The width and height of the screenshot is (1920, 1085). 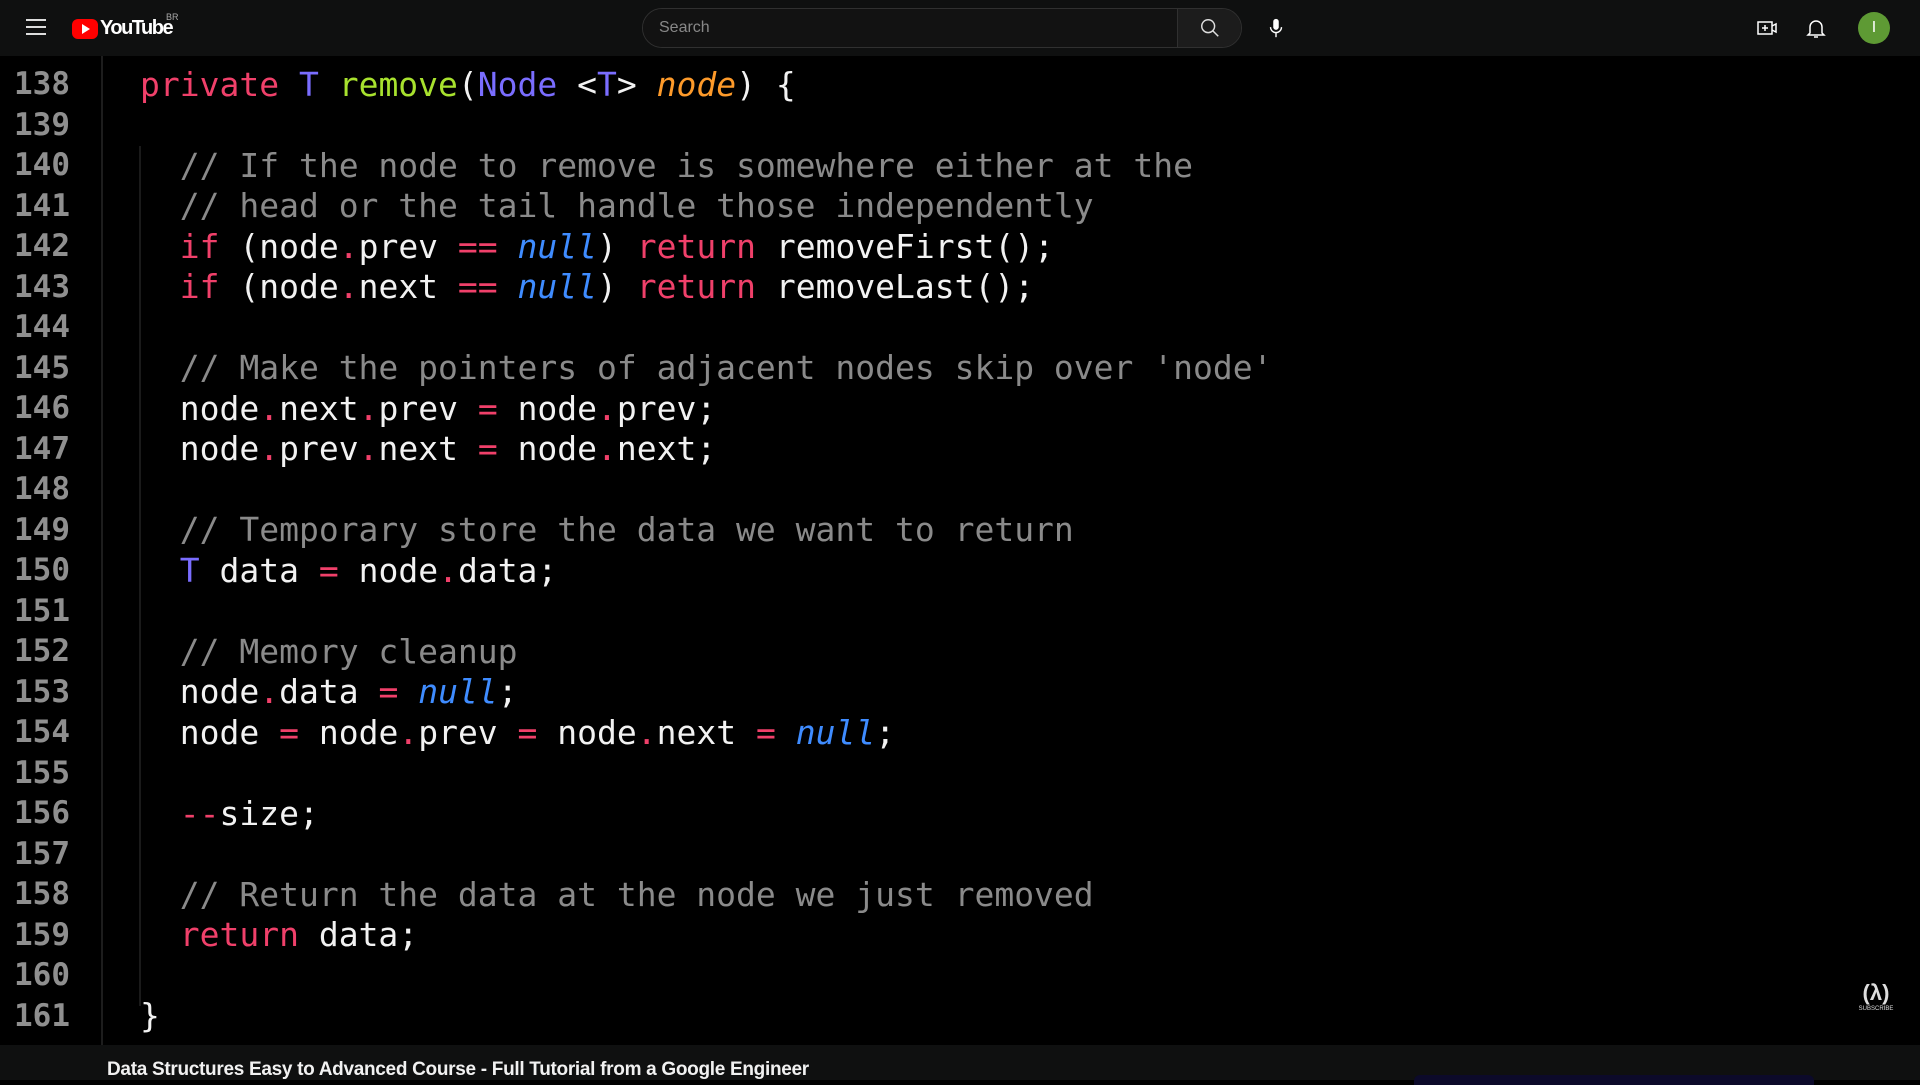 What do you see at coordinates (42, 124) in the screenshot?
I see `line-number: 139` at bounding box center [42, 124].